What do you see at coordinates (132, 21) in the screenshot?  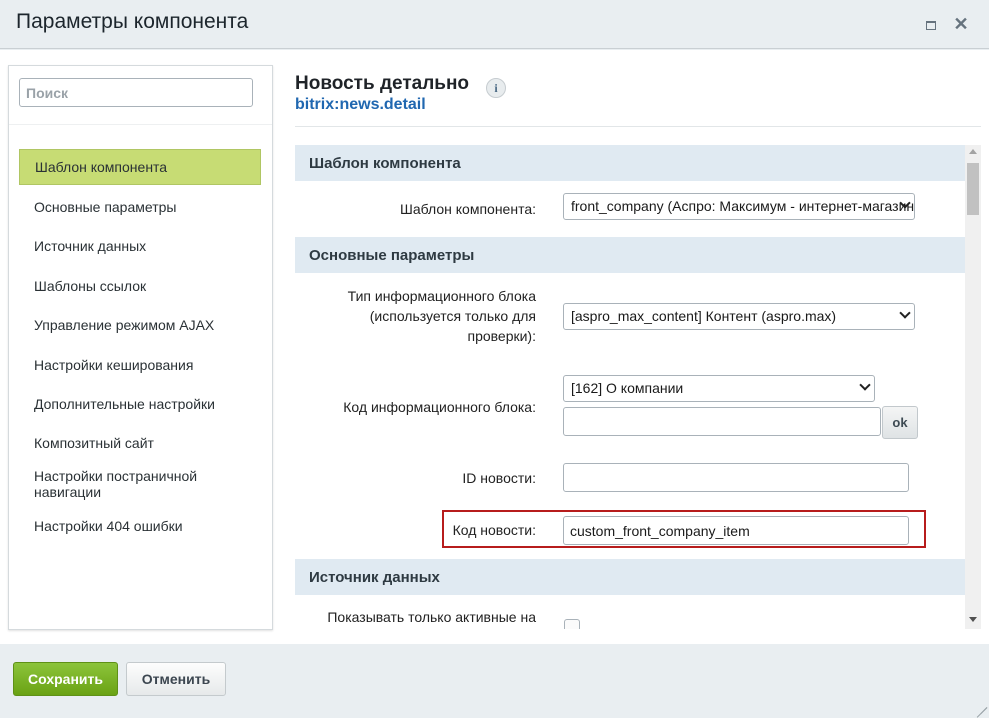 I see `dialog-title: Параметры компонента` at bounding box center [132, 21].